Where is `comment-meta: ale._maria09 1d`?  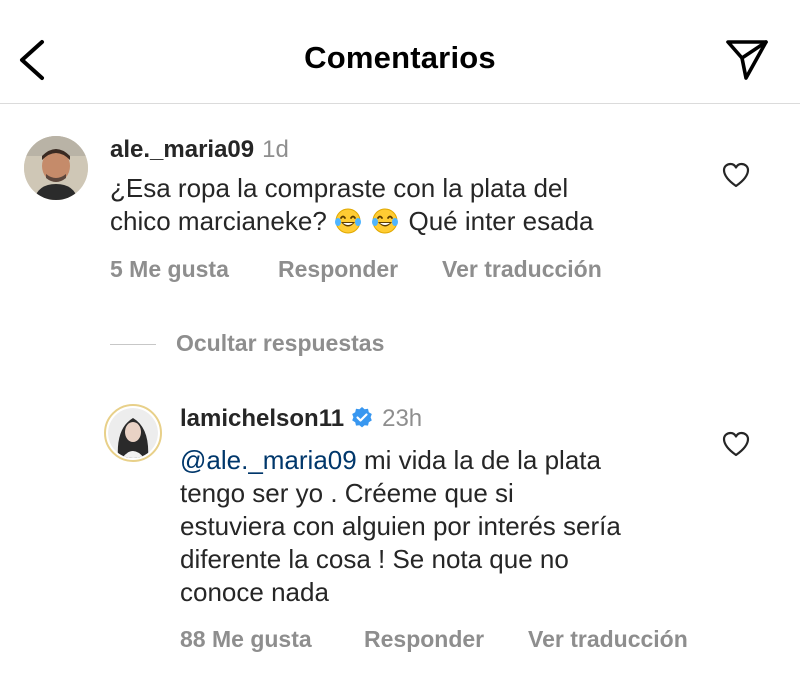 comment-meta: ale._maria09 1d is located at coordinates (199, 150).